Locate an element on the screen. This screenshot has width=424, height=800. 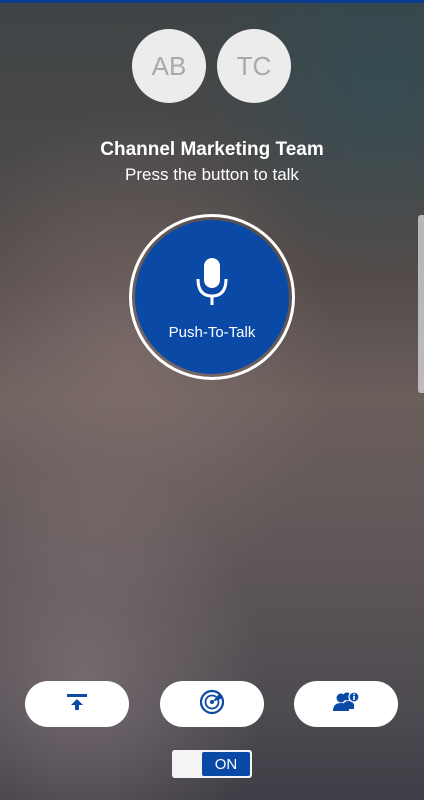
channel-name: Channel Marketing Team is located at coordinates (212, 149).